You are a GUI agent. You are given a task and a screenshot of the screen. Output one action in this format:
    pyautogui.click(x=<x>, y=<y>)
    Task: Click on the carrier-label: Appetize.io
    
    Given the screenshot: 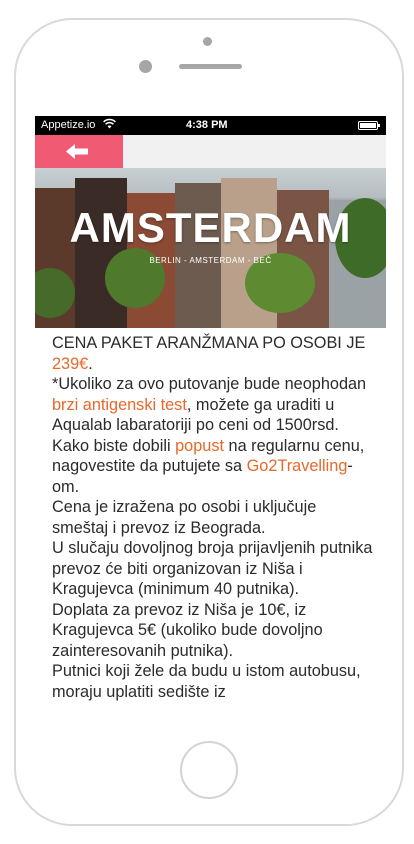 What is the action you would take?
    pyautogui.click(x=68, y=125)
    